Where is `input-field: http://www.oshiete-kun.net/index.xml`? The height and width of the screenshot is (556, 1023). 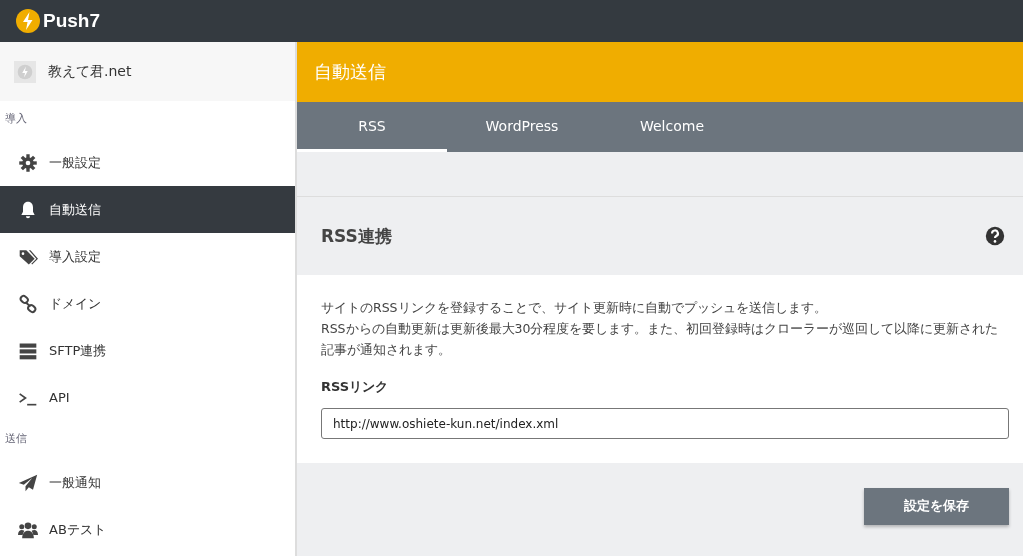
input-field: http://www.oshiete-kun.net/index.xml is located at coordinates (665, 423).